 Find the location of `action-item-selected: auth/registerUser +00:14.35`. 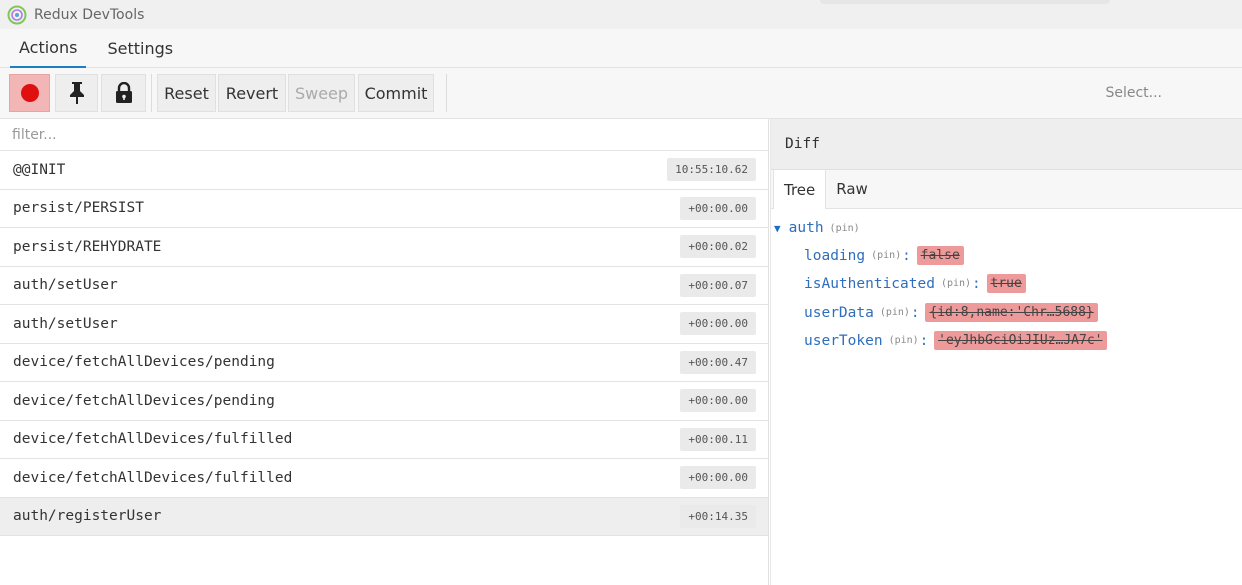

action-item-selected: auth/registerUser +00:14.35 is located at coordinates (384, 516).